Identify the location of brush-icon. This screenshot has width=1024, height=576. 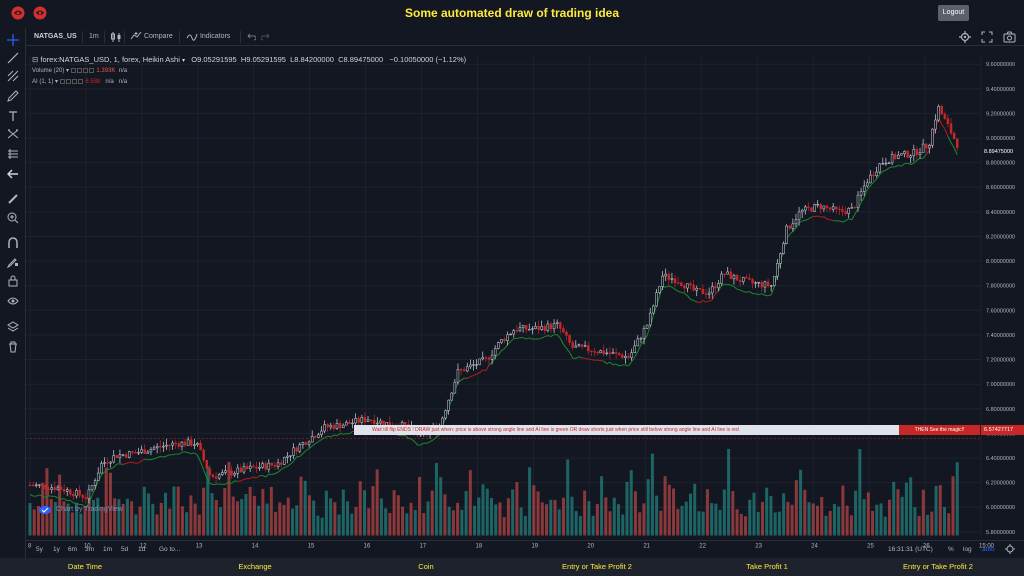
(13, 96).